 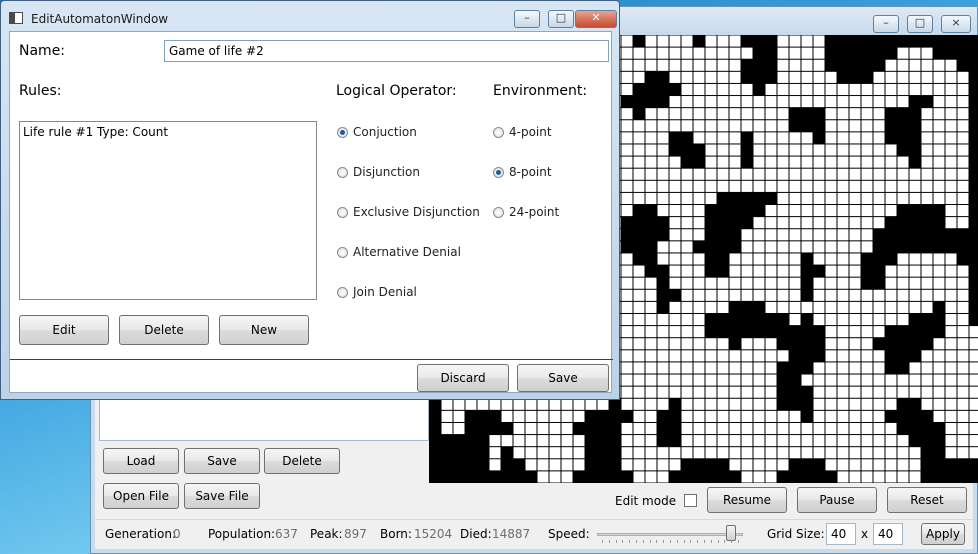 What do you see at coordinates (561, 19) in the screenshot?
I see `maximize-icon: □` at bounding box center [561, 19].